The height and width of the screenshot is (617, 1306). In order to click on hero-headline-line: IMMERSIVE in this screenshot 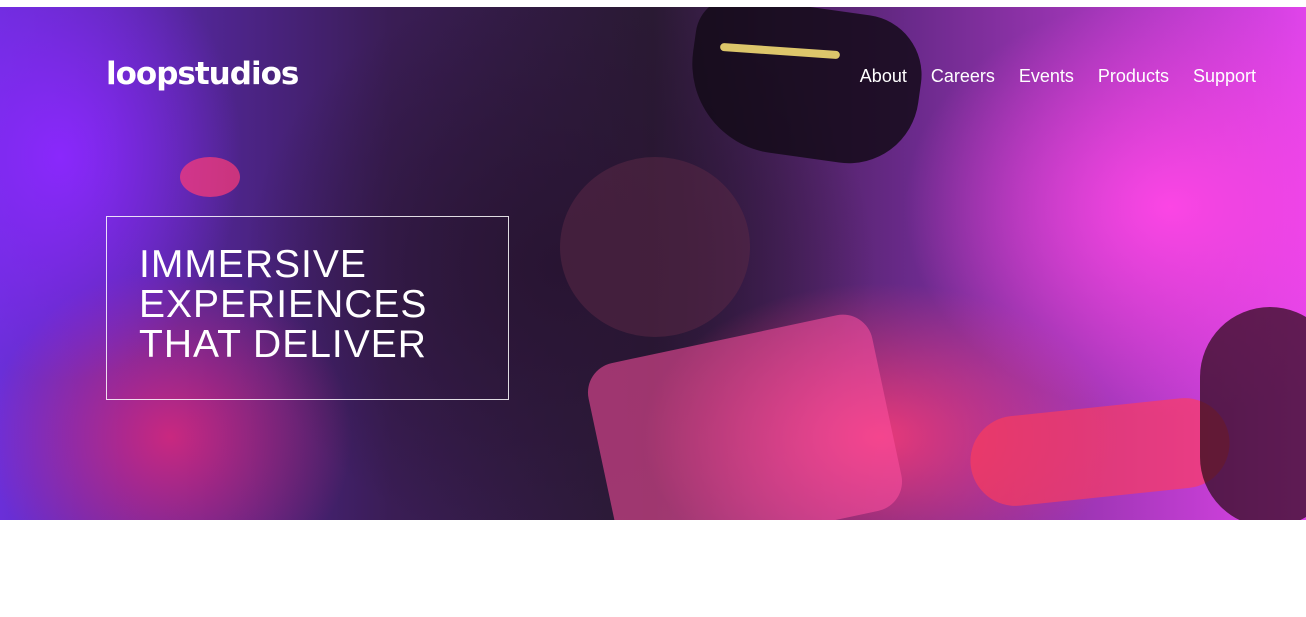, I will do `click(253, 264)`.